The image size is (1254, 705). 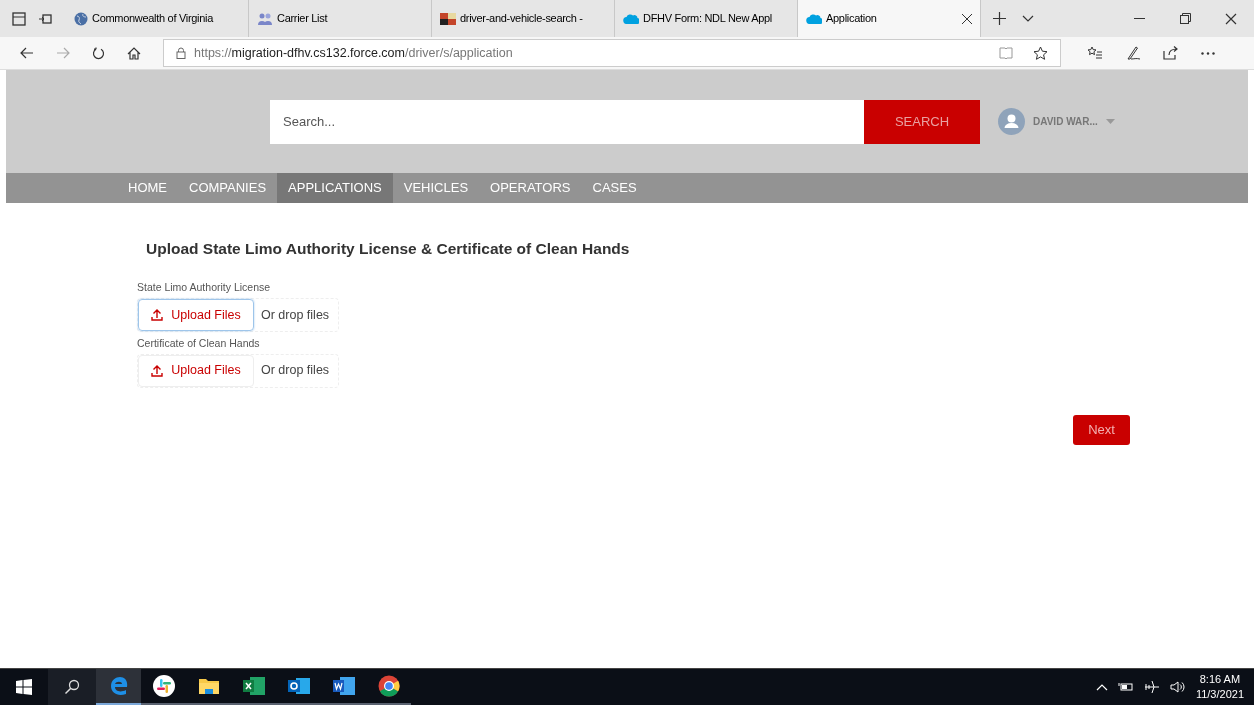 I want to click on field-label: State Limo Authority License, so click(x=204, y=288).